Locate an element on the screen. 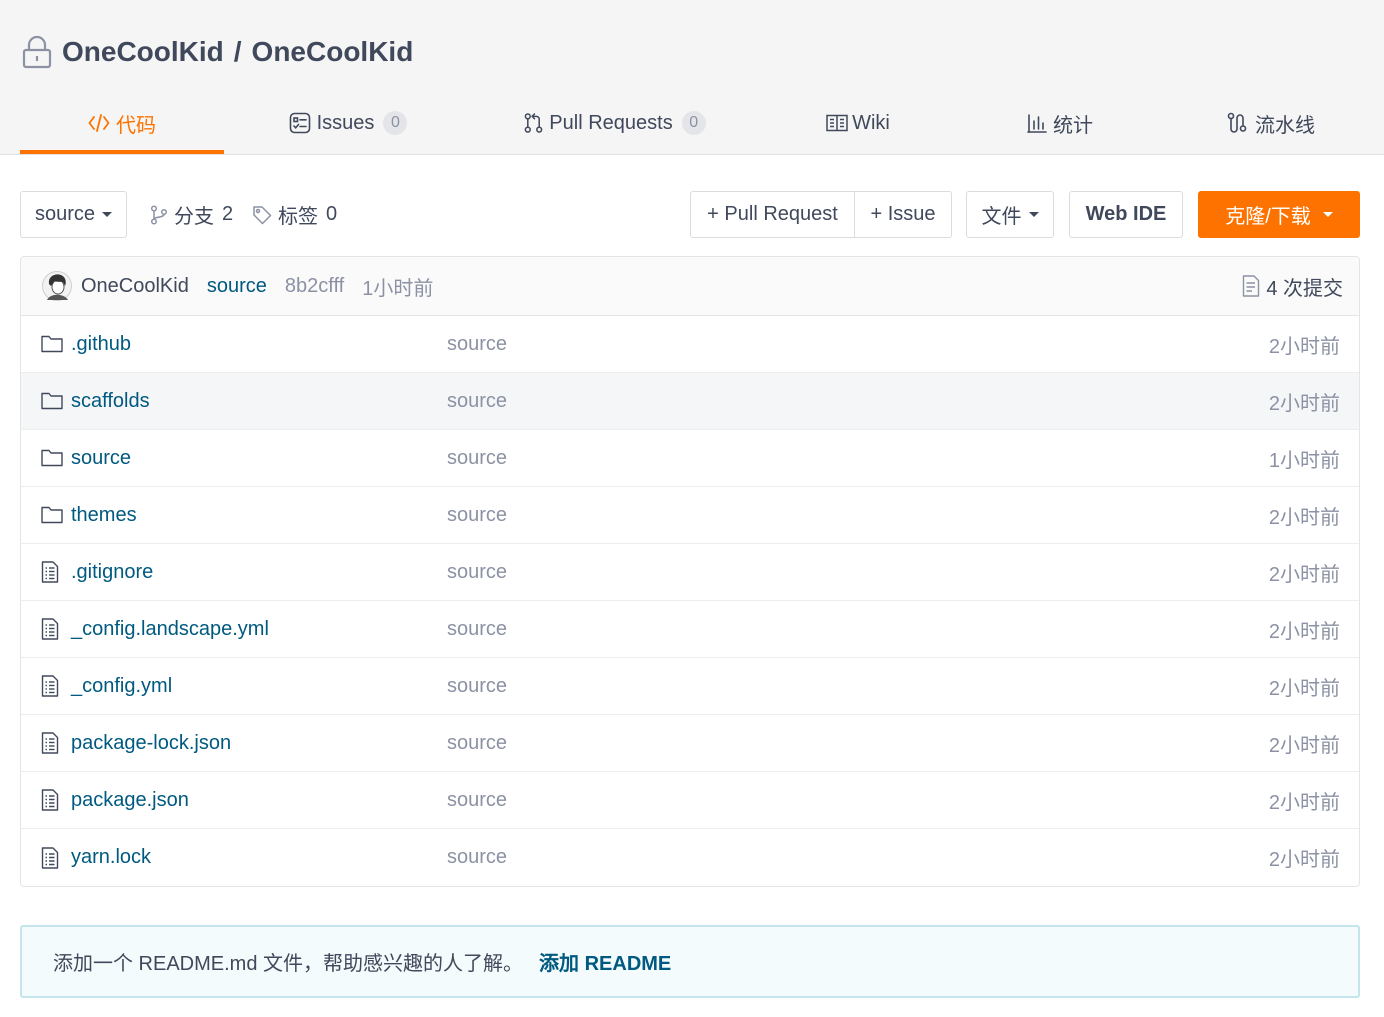  tab-code: 代码 is located at coordinates (122, 125).